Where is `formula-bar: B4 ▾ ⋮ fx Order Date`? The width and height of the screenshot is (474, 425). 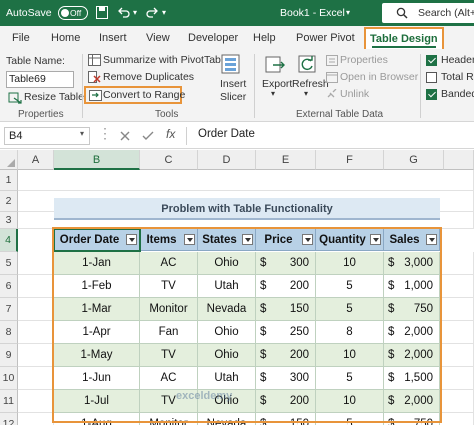
formula-bar: B4 ▾ ⋮ fx Order Date is located at coordinates (237, 136).